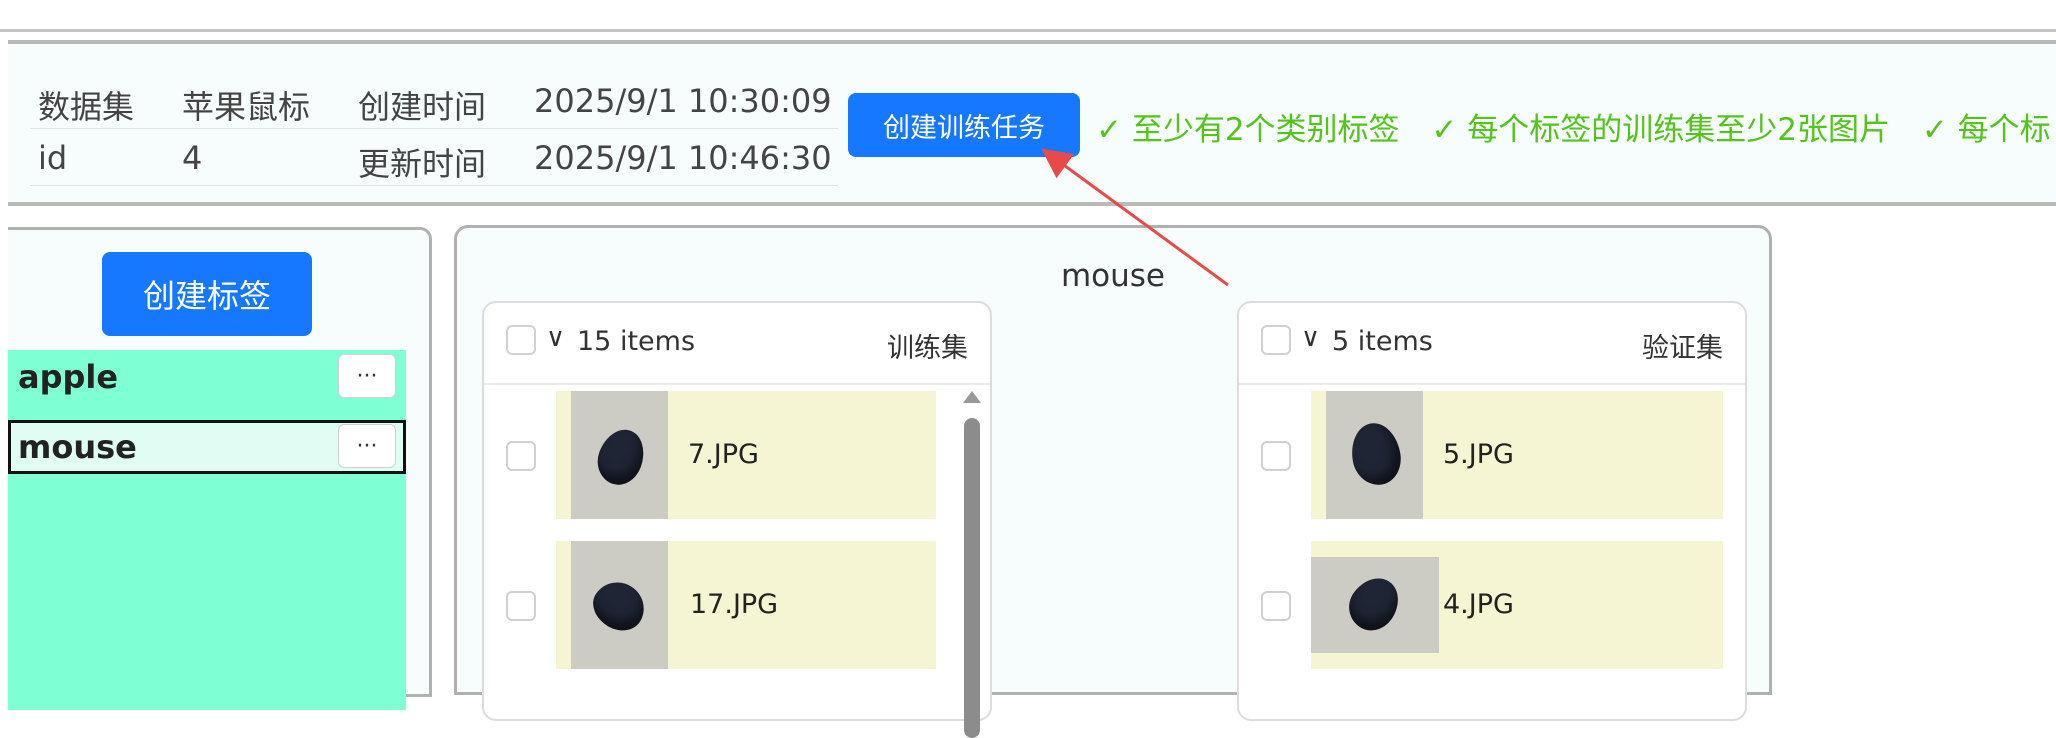 Image resolution: width=2056 pixels, height=738 pixels. I want to click on image-card: 5.JPG, so click(1517, 455).